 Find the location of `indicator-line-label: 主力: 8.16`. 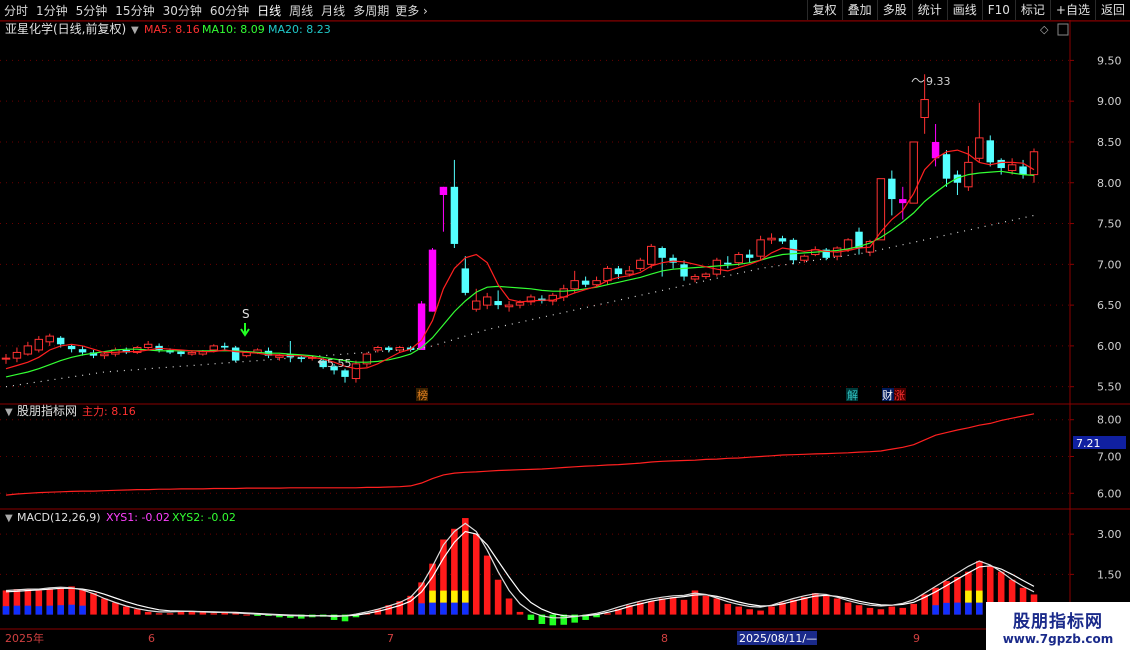

indicator-line-label: 主力: 8.16 is located at coordinates (109, 411).